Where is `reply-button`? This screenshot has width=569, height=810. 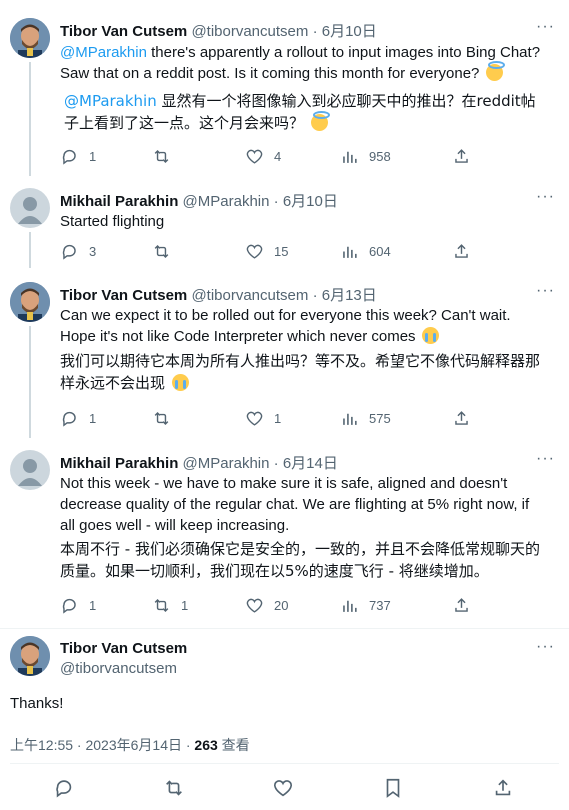
reply-button is located at coordinates (64, 790).